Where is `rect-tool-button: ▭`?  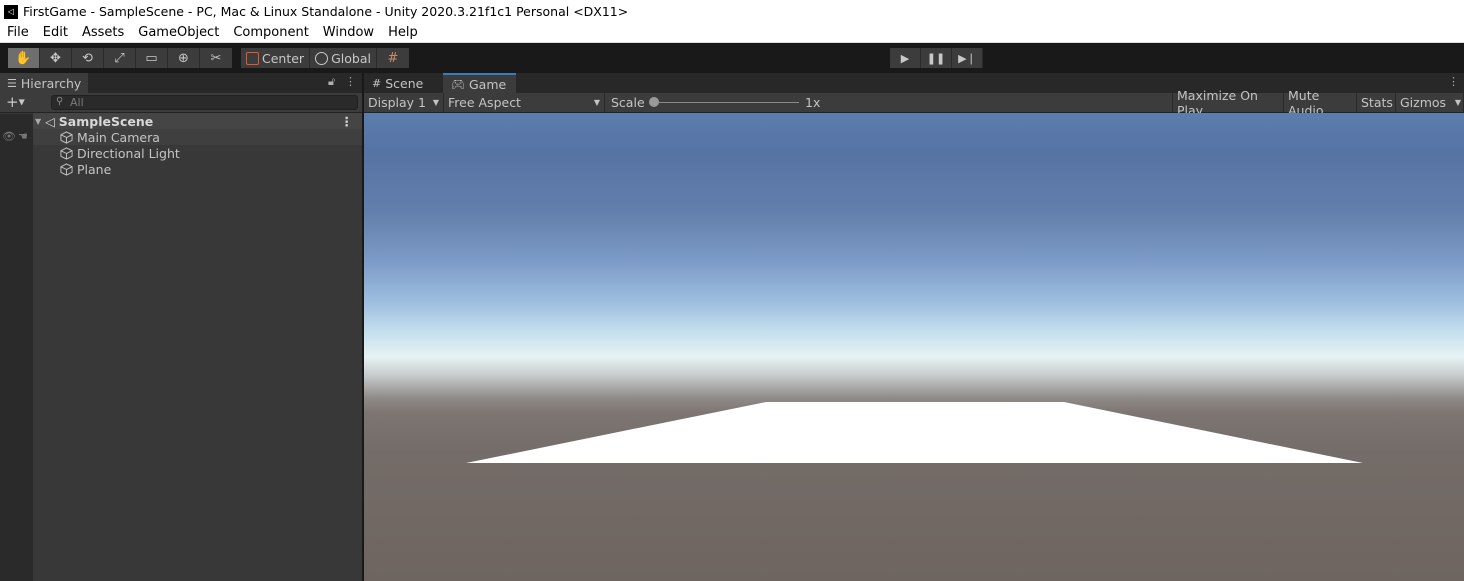 rect-tool-button: ▭ is located at coordinates (152, 58).